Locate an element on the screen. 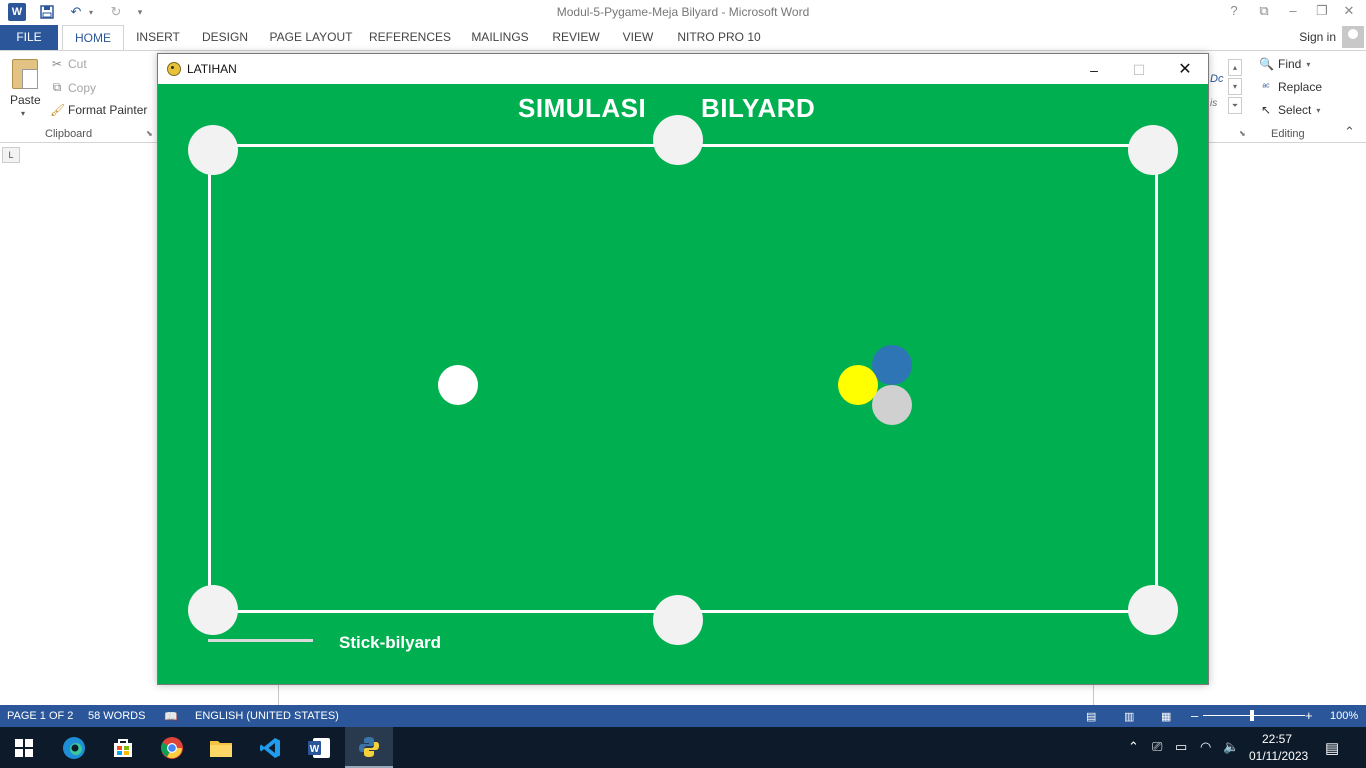 The height and width of the screenshot is (768, 1366). format-painter-button: 🖌 Format Painter is located at coordinates (98, 110).